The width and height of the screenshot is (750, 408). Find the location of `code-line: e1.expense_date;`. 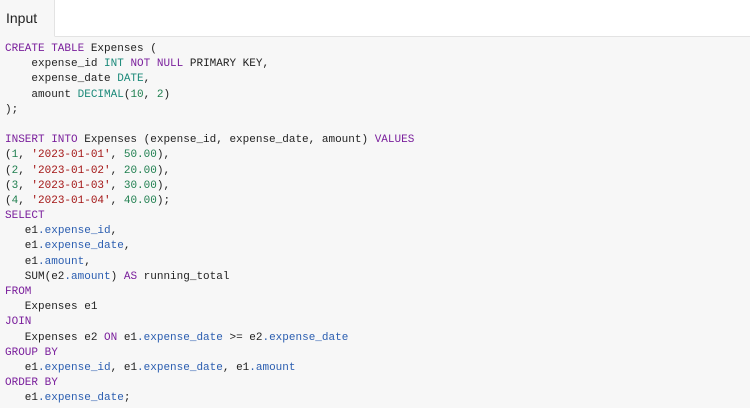

code-line: e1.expense_date; is located at coordinates (209, 398).